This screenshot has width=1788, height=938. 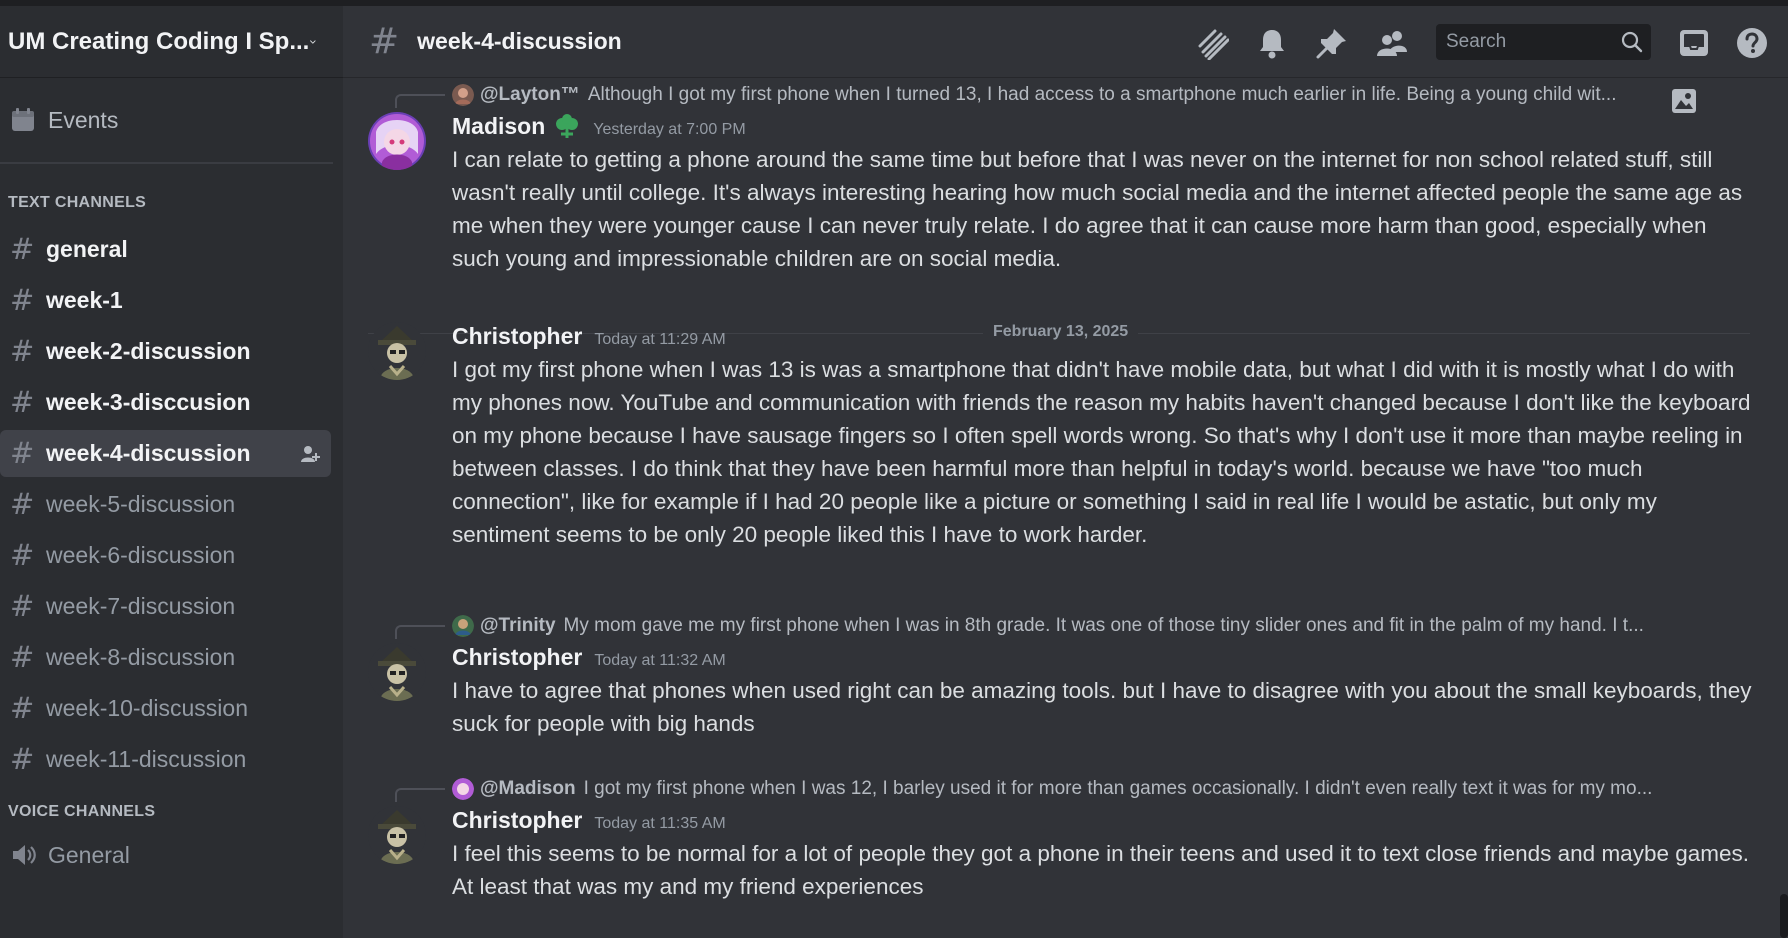 I want to click on date-divider-label: February 13, 2025, so click(x=1061, y=332).